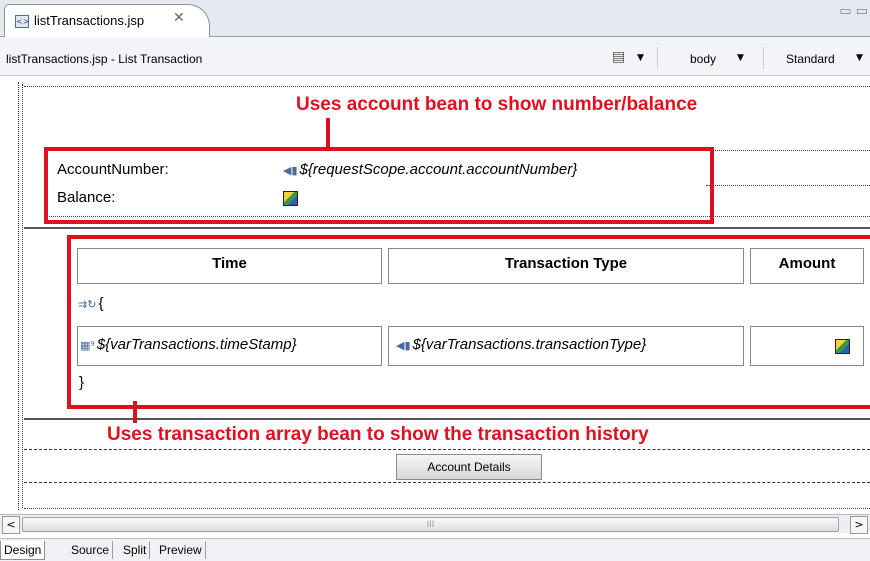  I want to click on scroll-right-button: >, so click(859, 525).